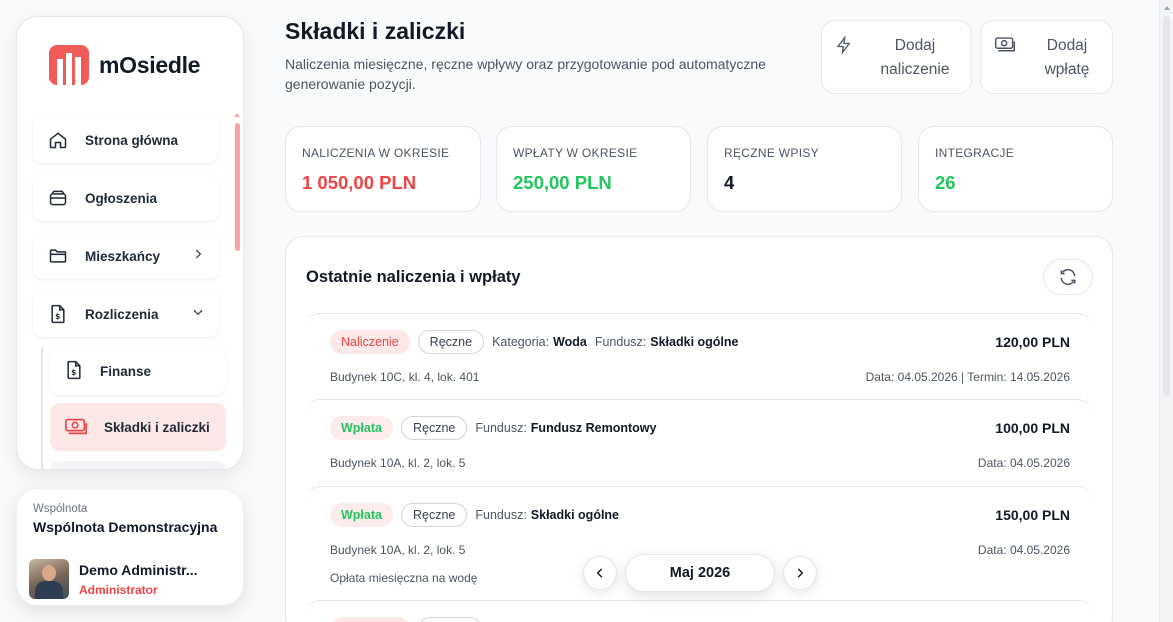 This screenshot has height=622, width=1173. I want to click on sidebar-item-label: Mieszkańcy, so click(123, 256).